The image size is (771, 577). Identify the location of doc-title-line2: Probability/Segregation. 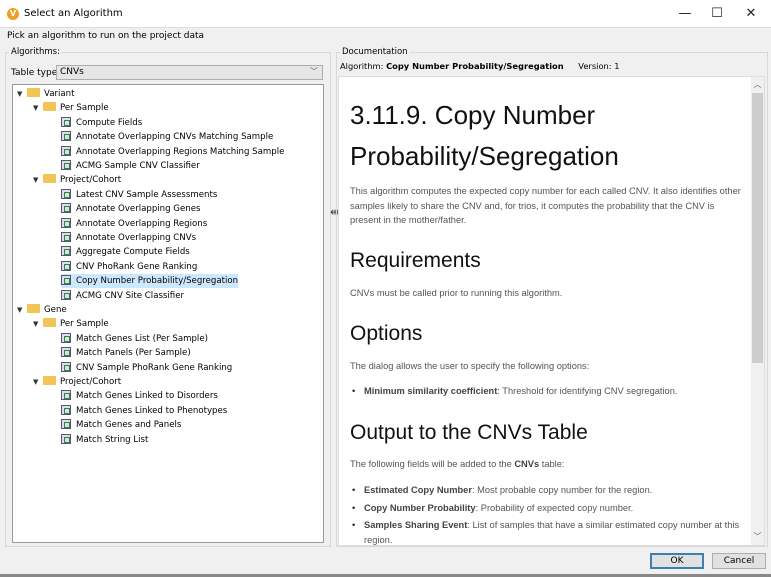
(484, 156).